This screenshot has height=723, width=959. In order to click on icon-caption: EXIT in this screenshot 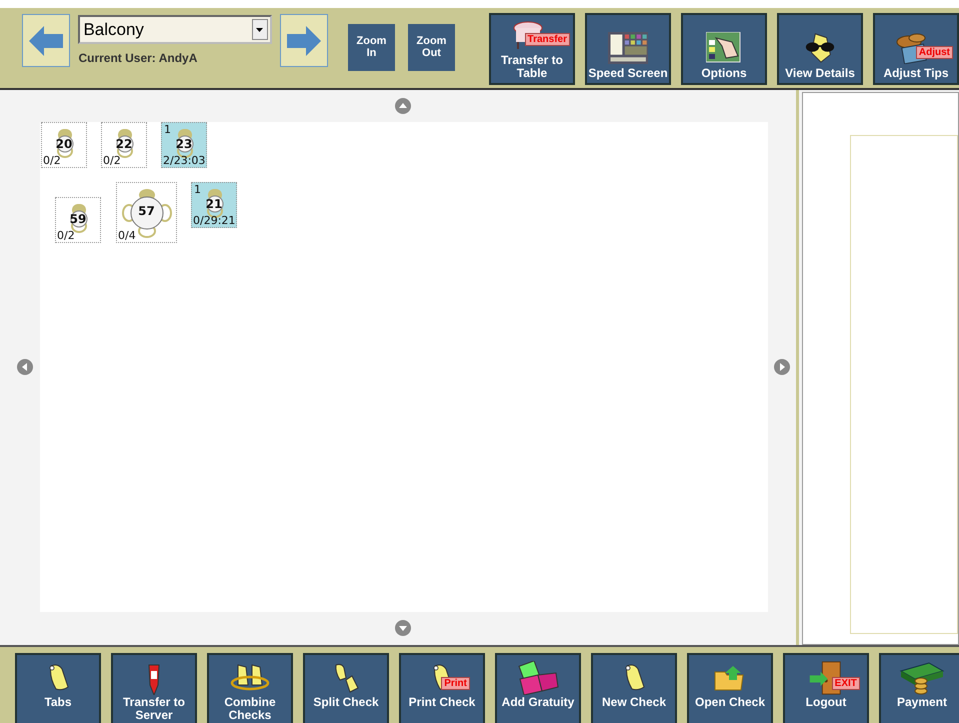, I will do `click(846, 683)`.